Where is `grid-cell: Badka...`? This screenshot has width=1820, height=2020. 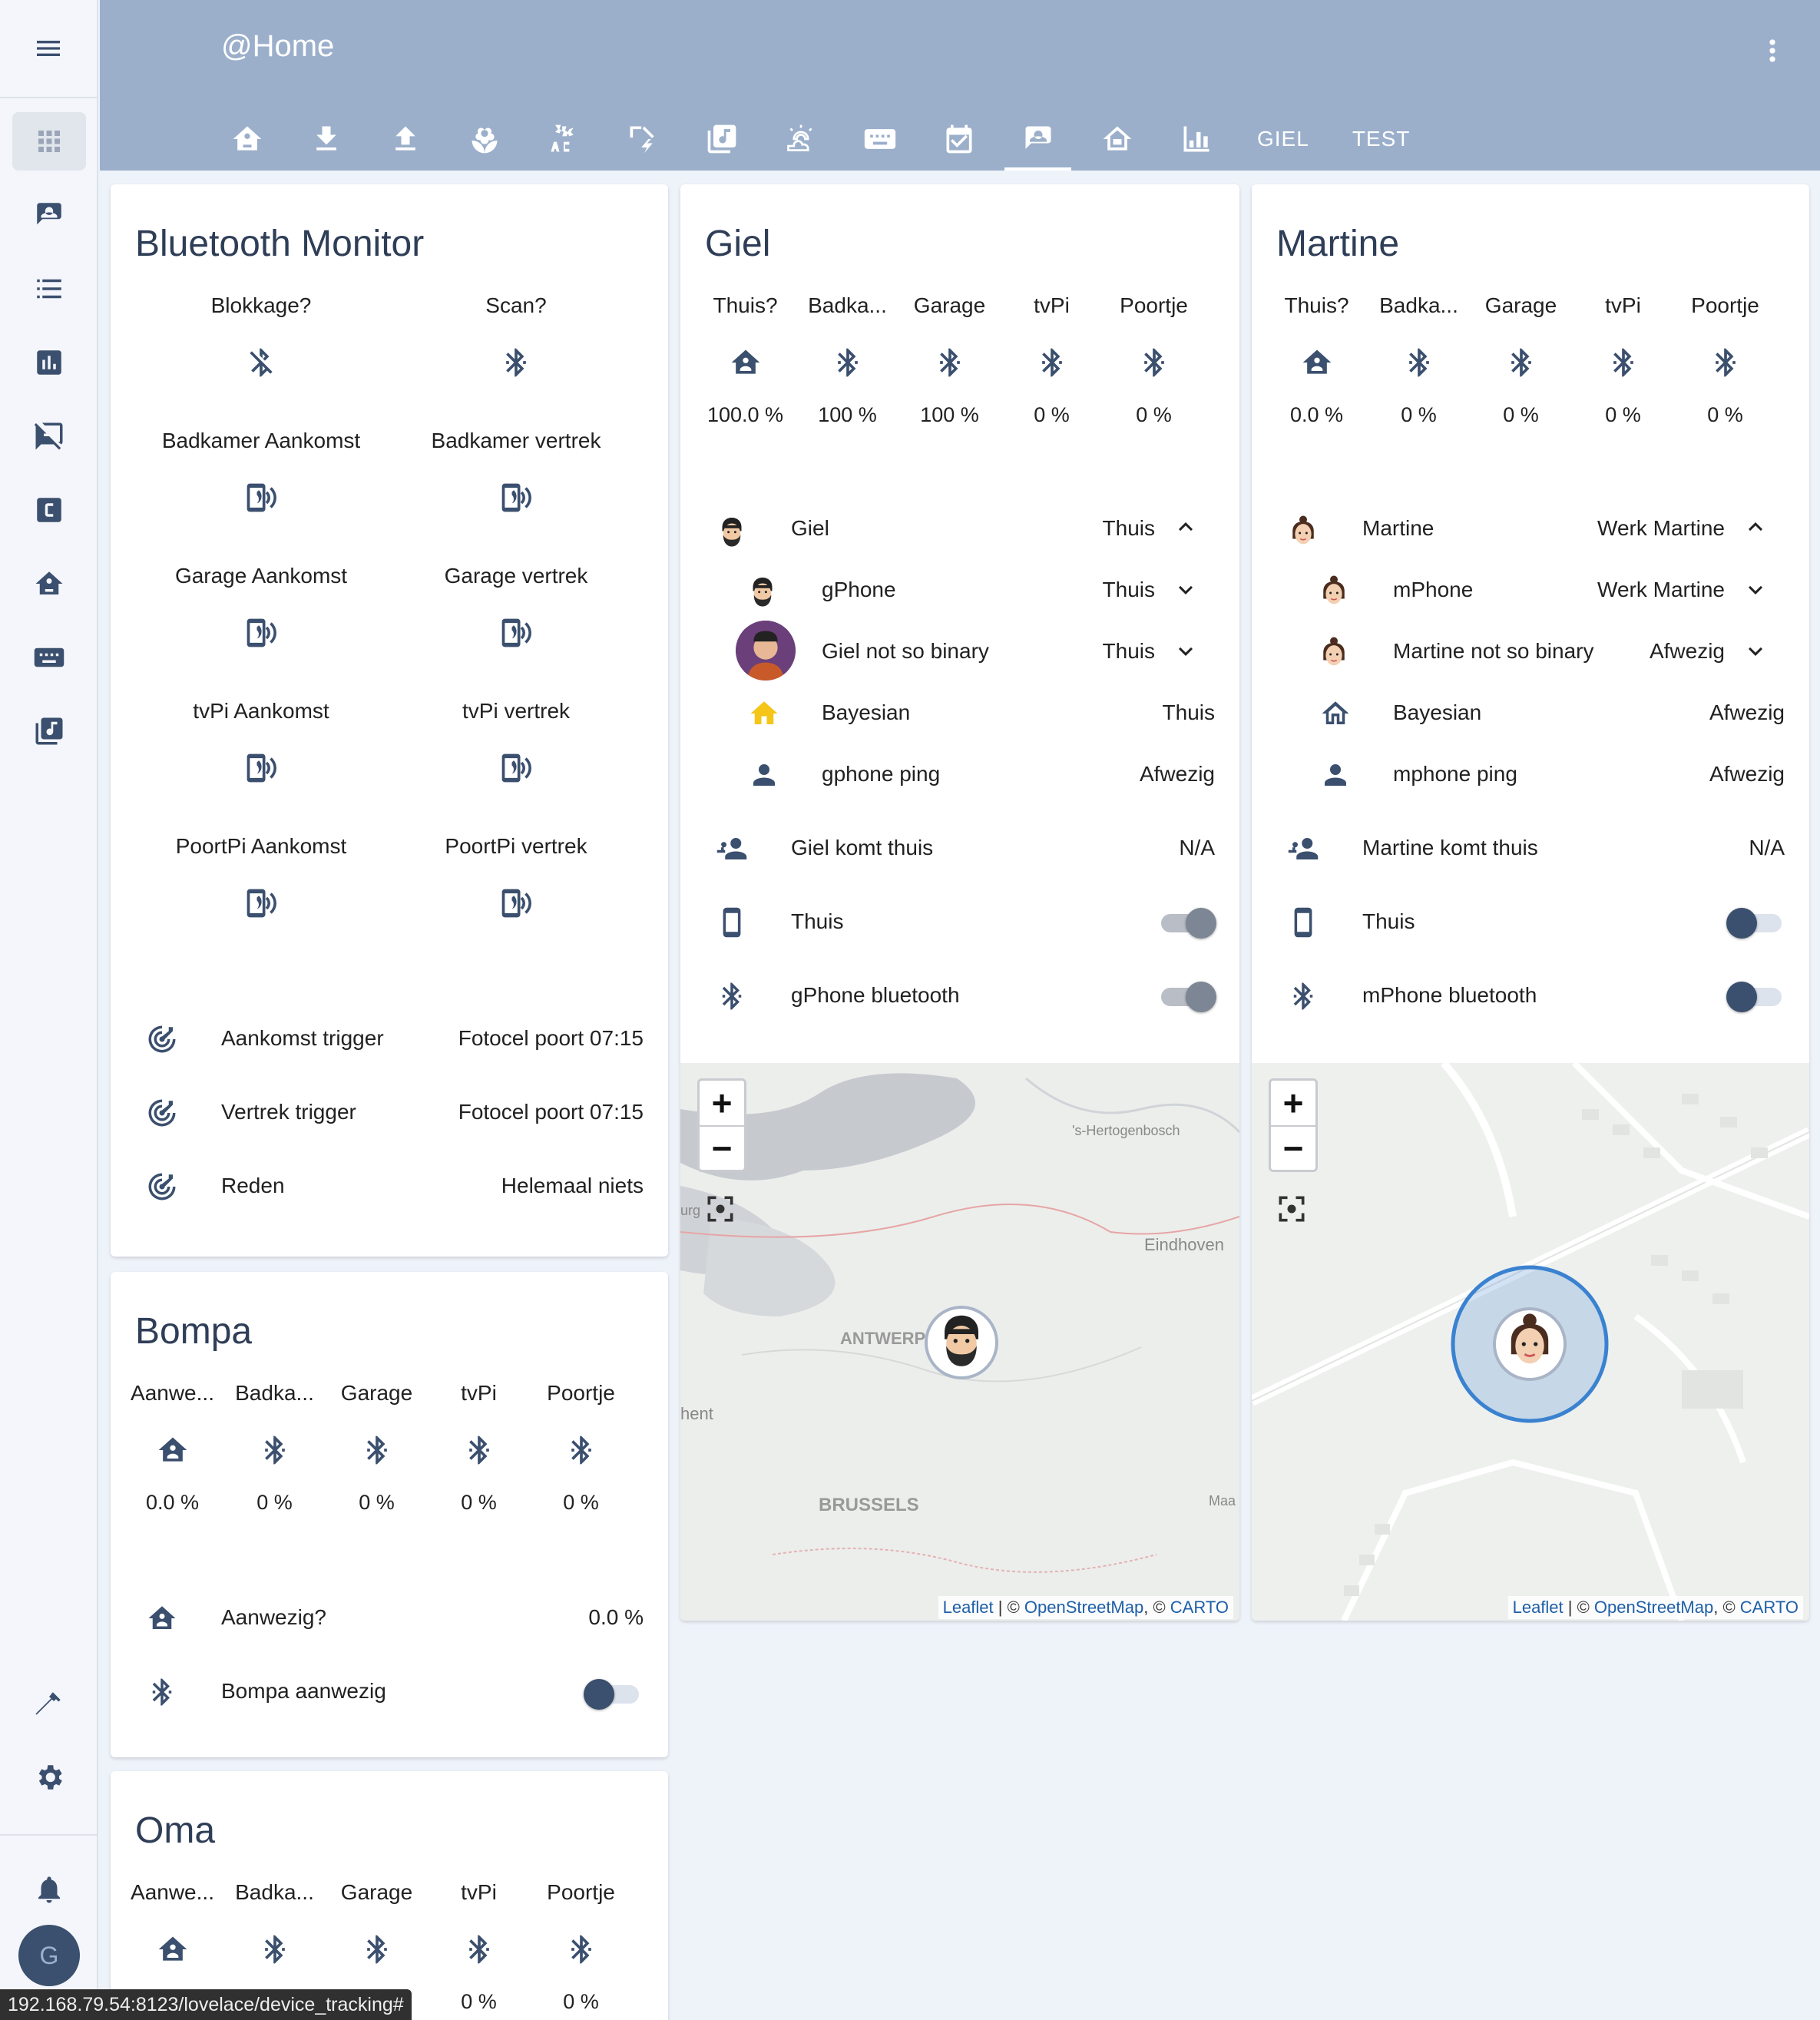
grid-cell: Badka... is located at coordinates (274, 1935).